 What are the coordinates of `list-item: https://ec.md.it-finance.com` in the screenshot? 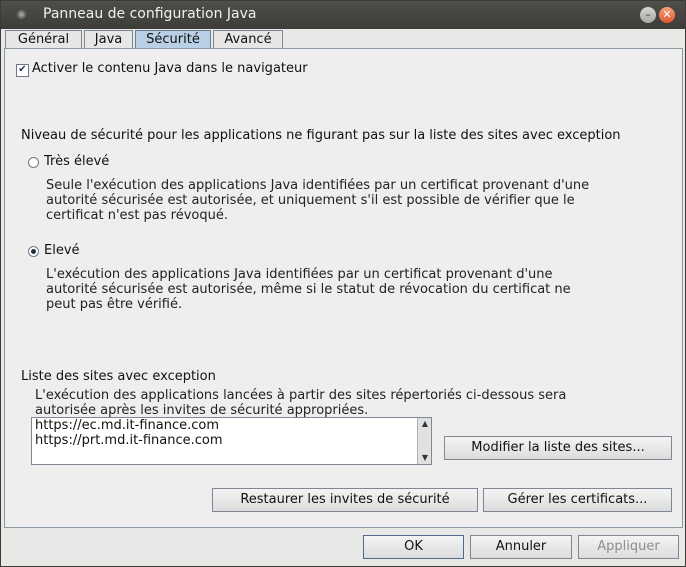 It's located at (231, 425).